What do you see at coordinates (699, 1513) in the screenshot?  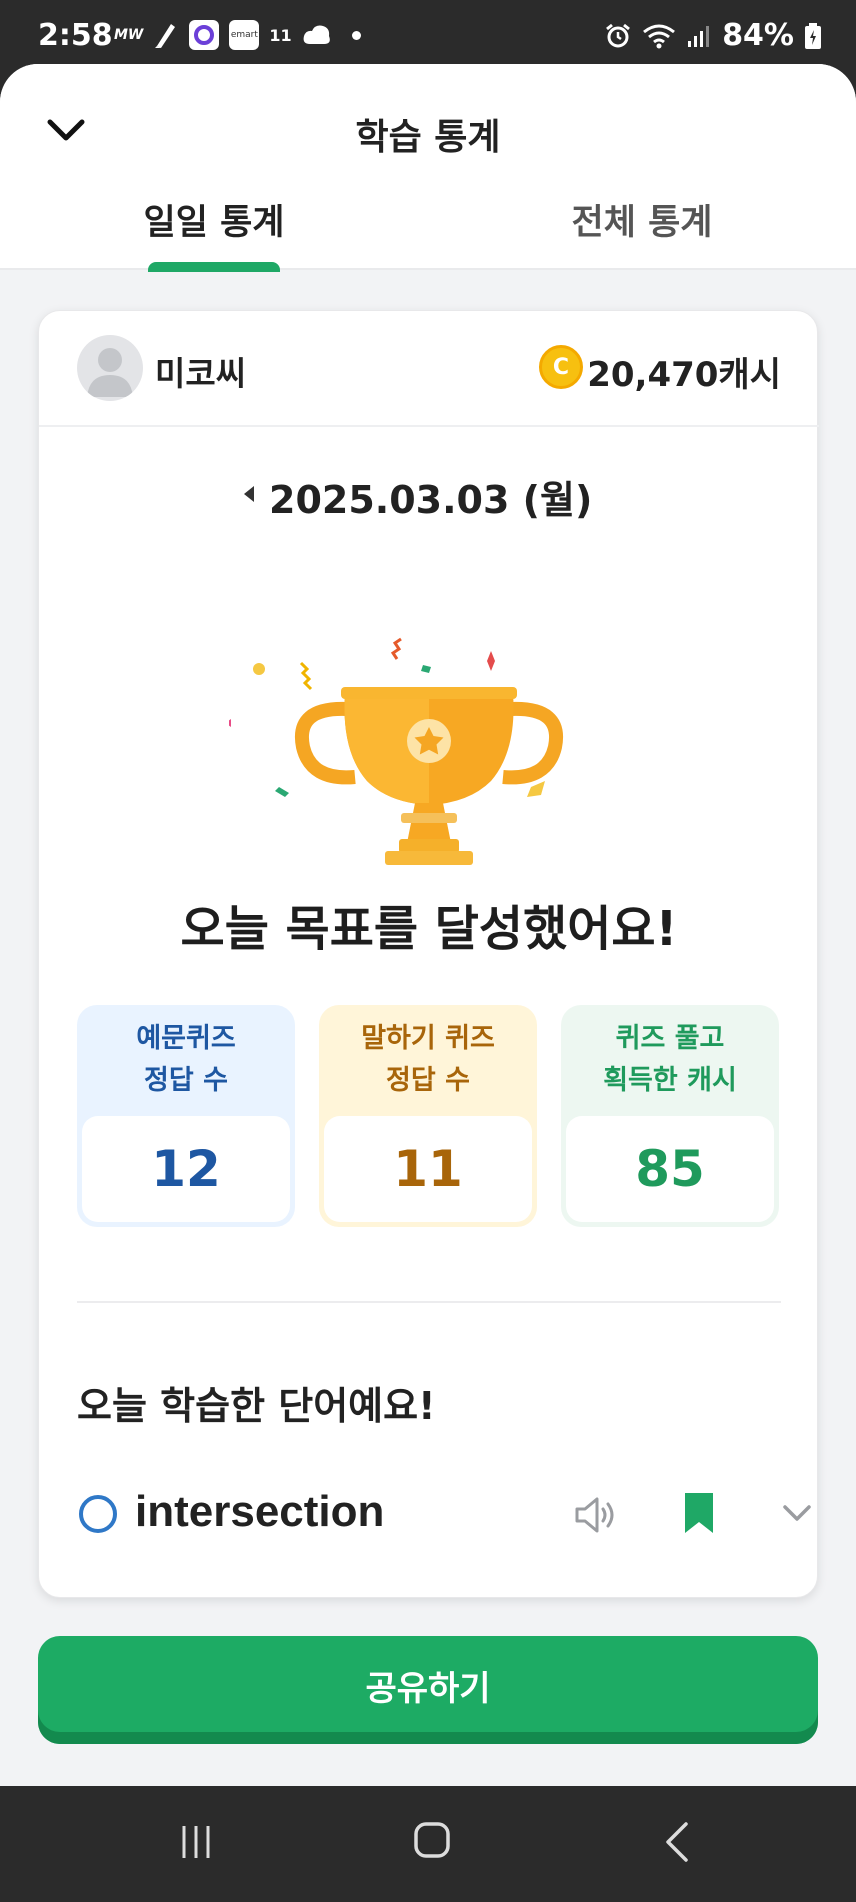 I see `bookmark-icon` at bounding box center [699, 1513].